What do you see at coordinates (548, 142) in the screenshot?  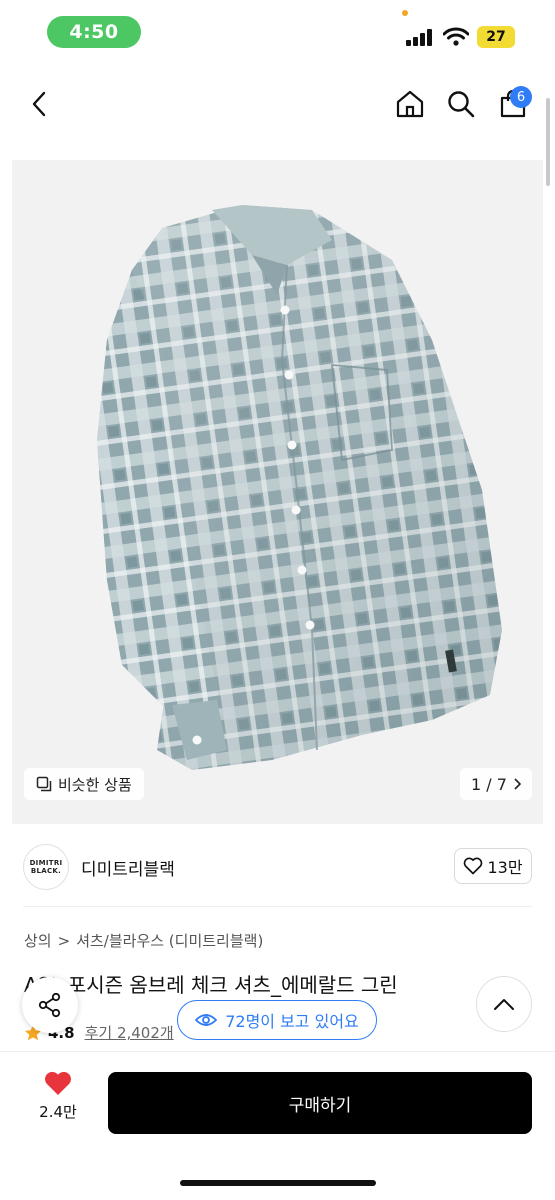 I see `page-scrollbar` at bounding box center [548, 142].